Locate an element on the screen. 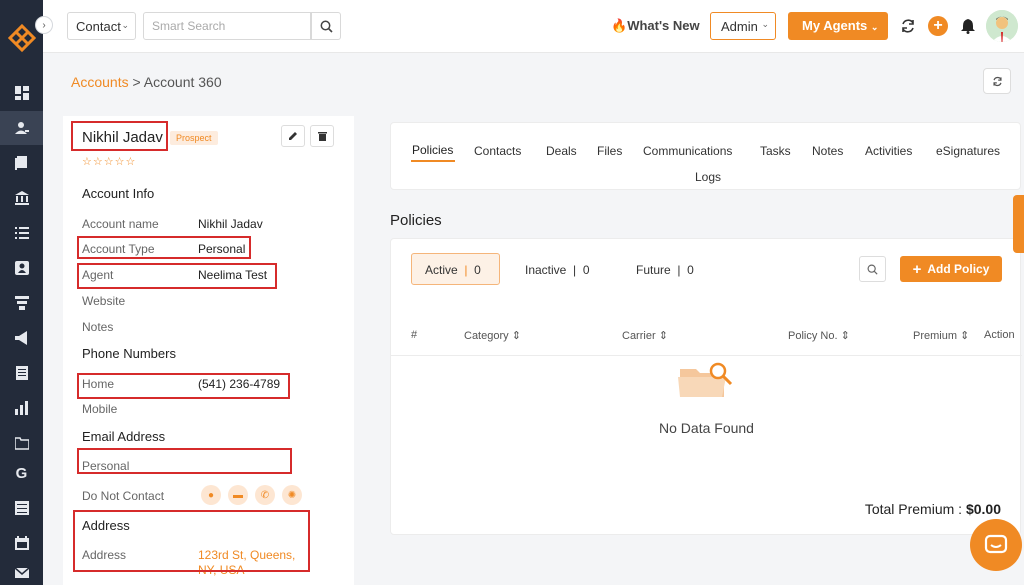  column-header-carrier: Carrier ⇕ is located at coordinates (645, 335).